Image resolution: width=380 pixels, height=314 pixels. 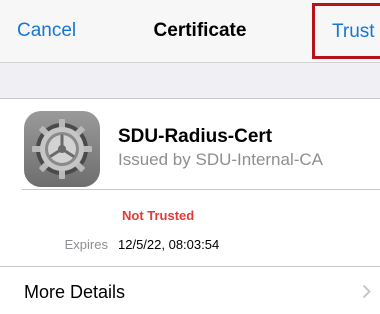 What do you see at coordinates (169, 244) in the screenshot?
I see `expires-value: 12/5/22, 08:03:54` at bounding box center [169, 244].